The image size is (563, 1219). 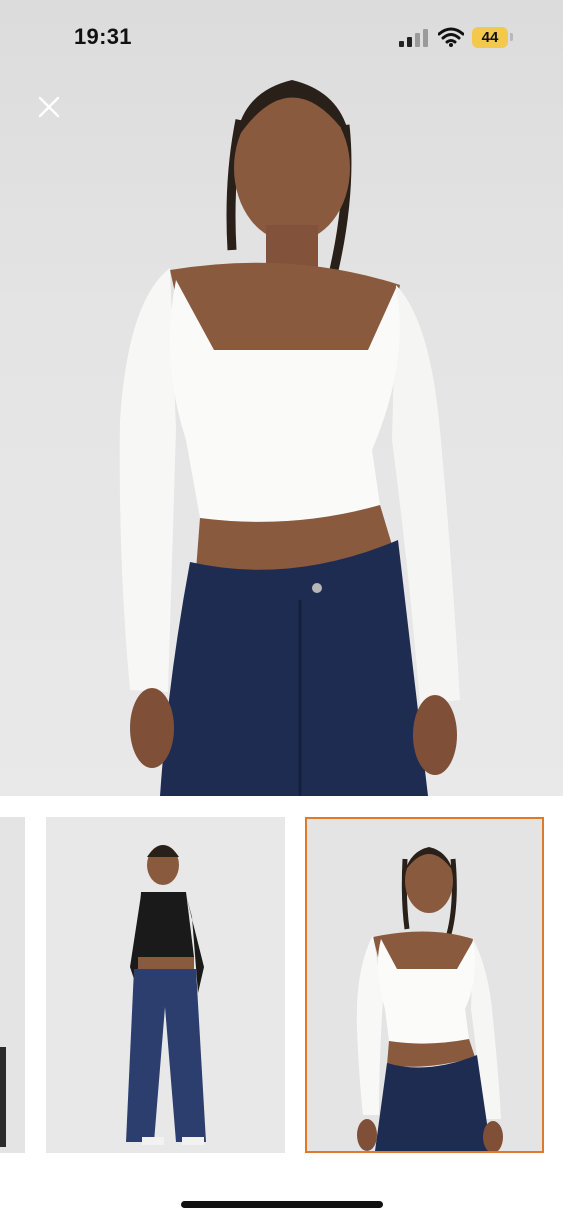 What do you see at coordinates (282, 1204) in the screenshot?
I see `home-indicator` at bounding box center [282, 1204].